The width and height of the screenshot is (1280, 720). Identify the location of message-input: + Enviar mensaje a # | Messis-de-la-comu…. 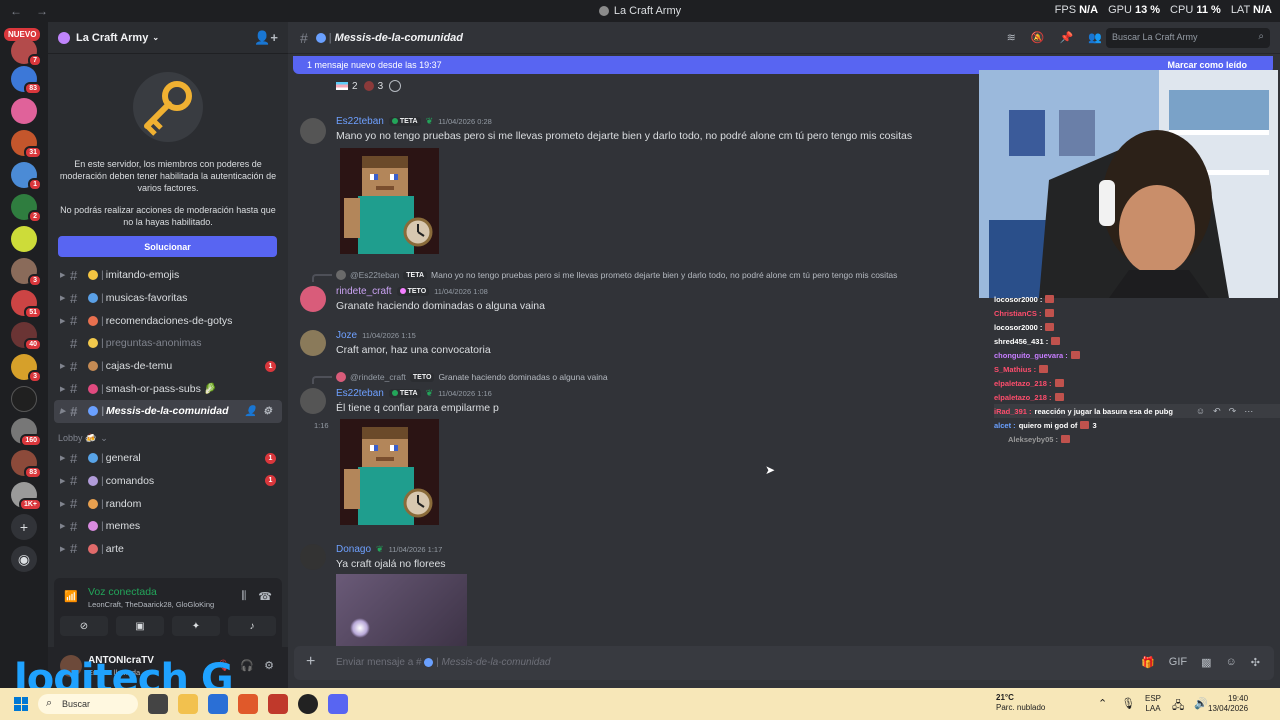
(784, 663).